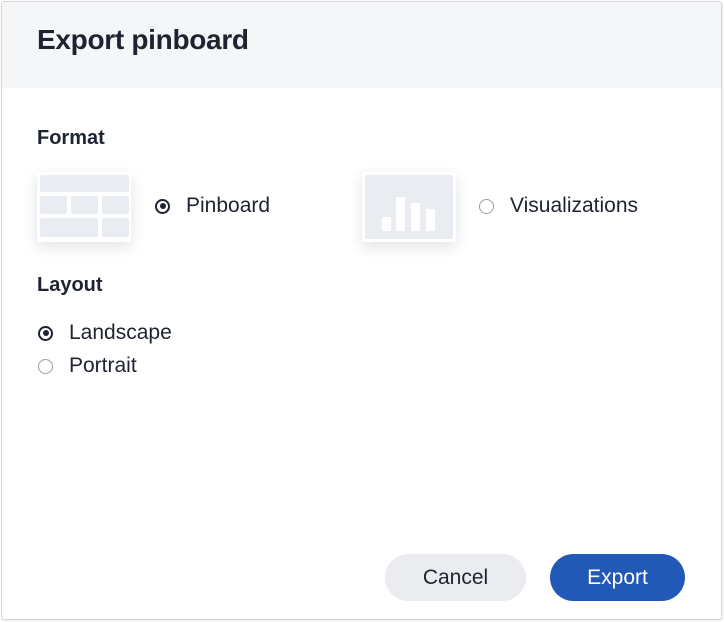  Describe the element at coordinates (162, 206) in the screenshot. I see `radio-pinboard` at that location.